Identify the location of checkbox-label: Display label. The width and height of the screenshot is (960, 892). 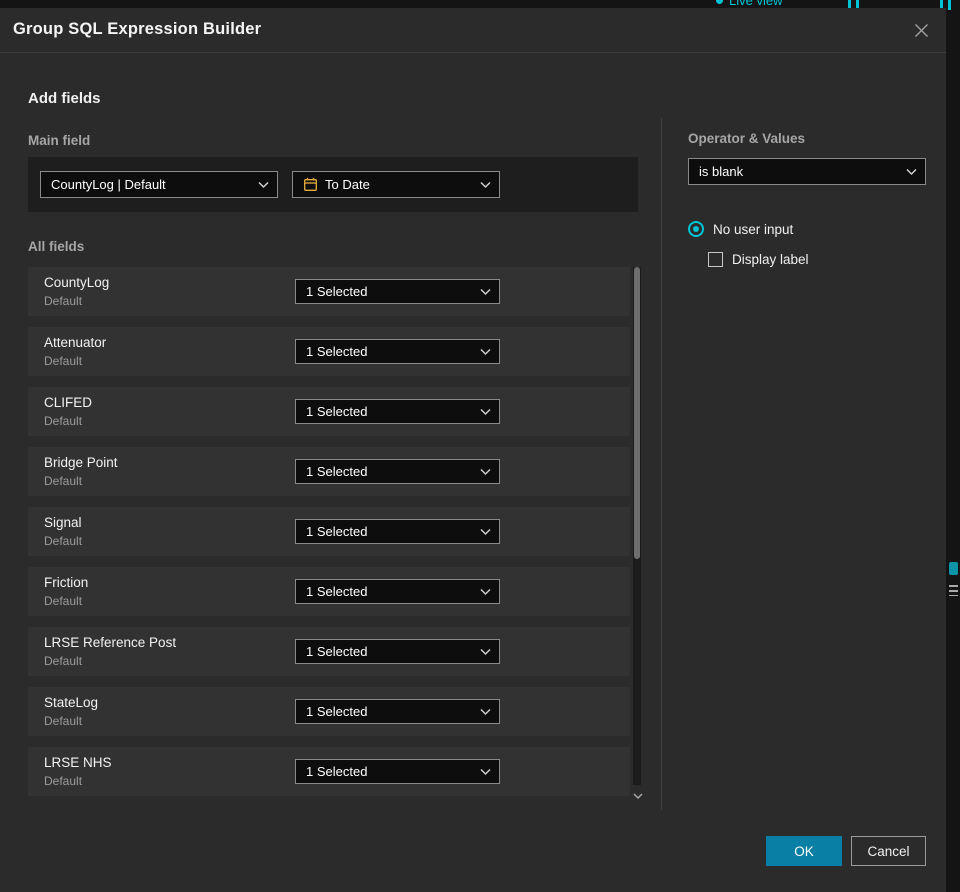
(770, 259).